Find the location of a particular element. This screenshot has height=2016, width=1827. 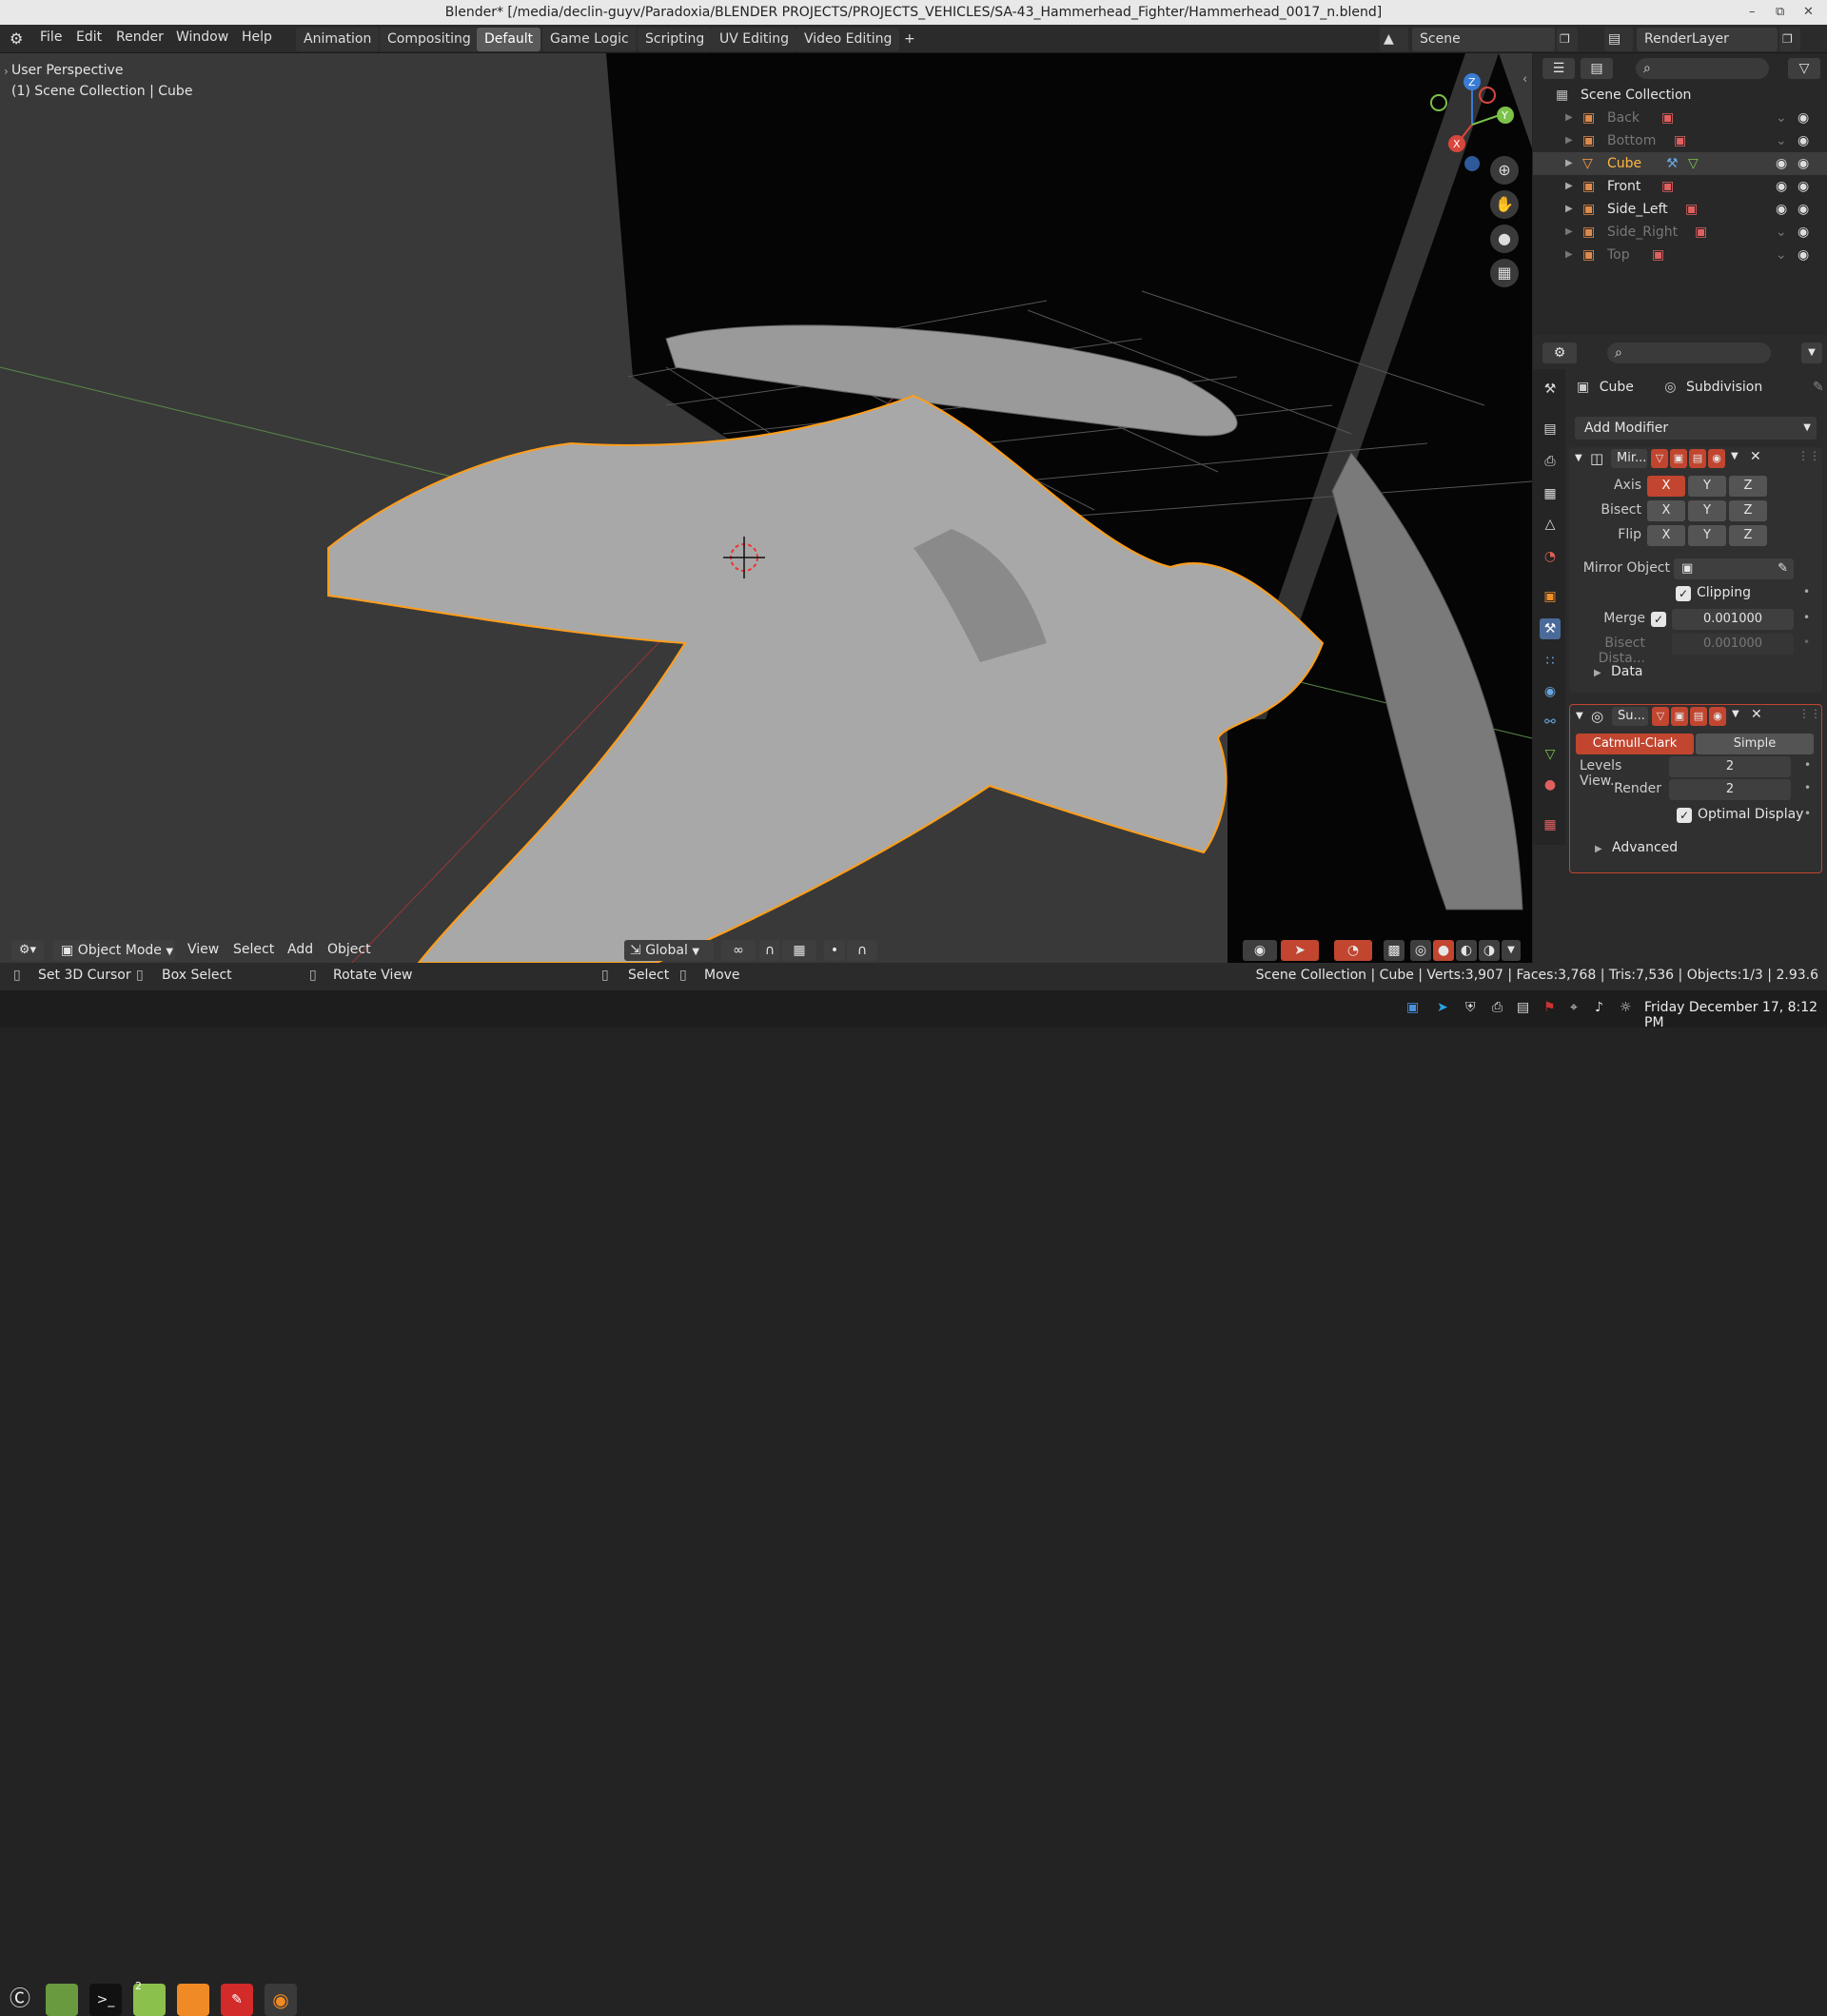

merge-checkbox: ✓ is located at coordinates (1659, 619).